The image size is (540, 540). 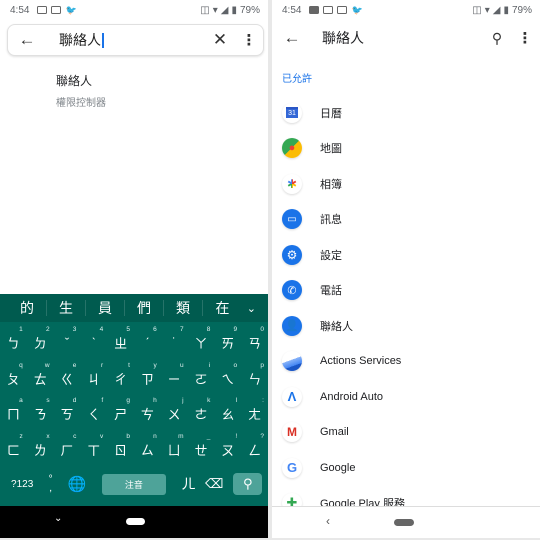 What do you see at coordinates (81, 90) in the screenshot?
I see `search-result: 聯絡人 權限控制器` at bounding box center [81, 90].